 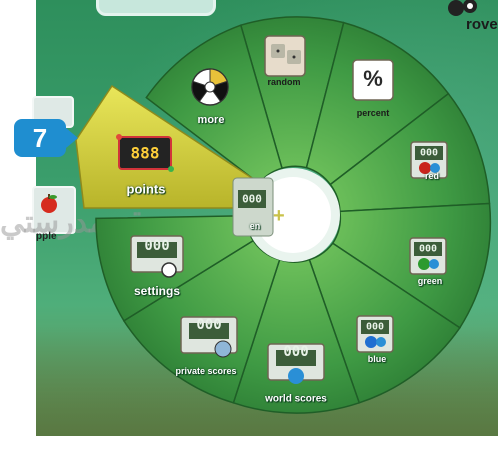 I want to click on red-display: 000, so click(x=429, y=153).